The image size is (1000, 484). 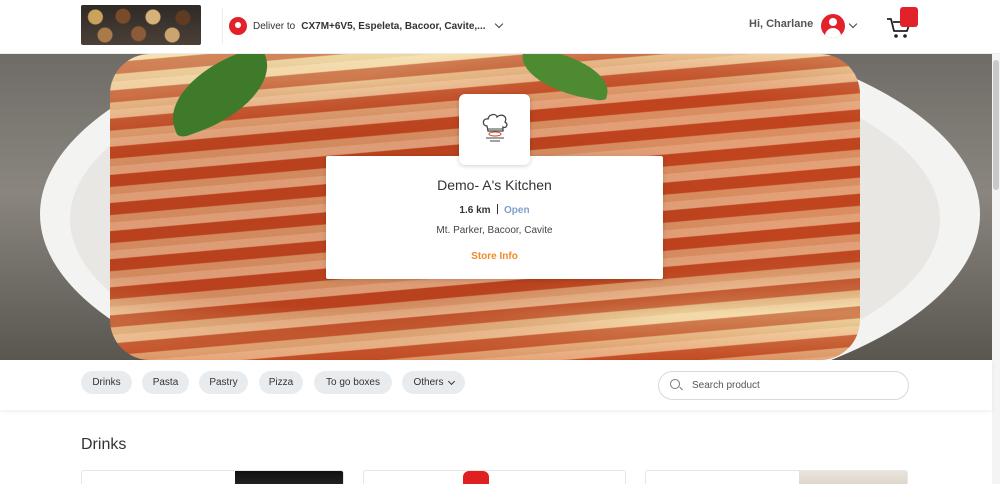 I want to click on search-input, so click(x=792, y=385).